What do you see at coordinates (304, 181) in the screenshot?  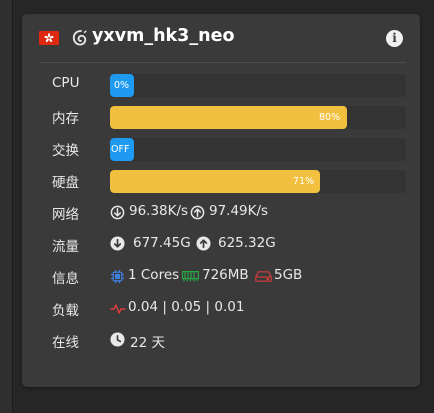 I see `disk-bar-text: 71%` at bounding box center [304, 181].